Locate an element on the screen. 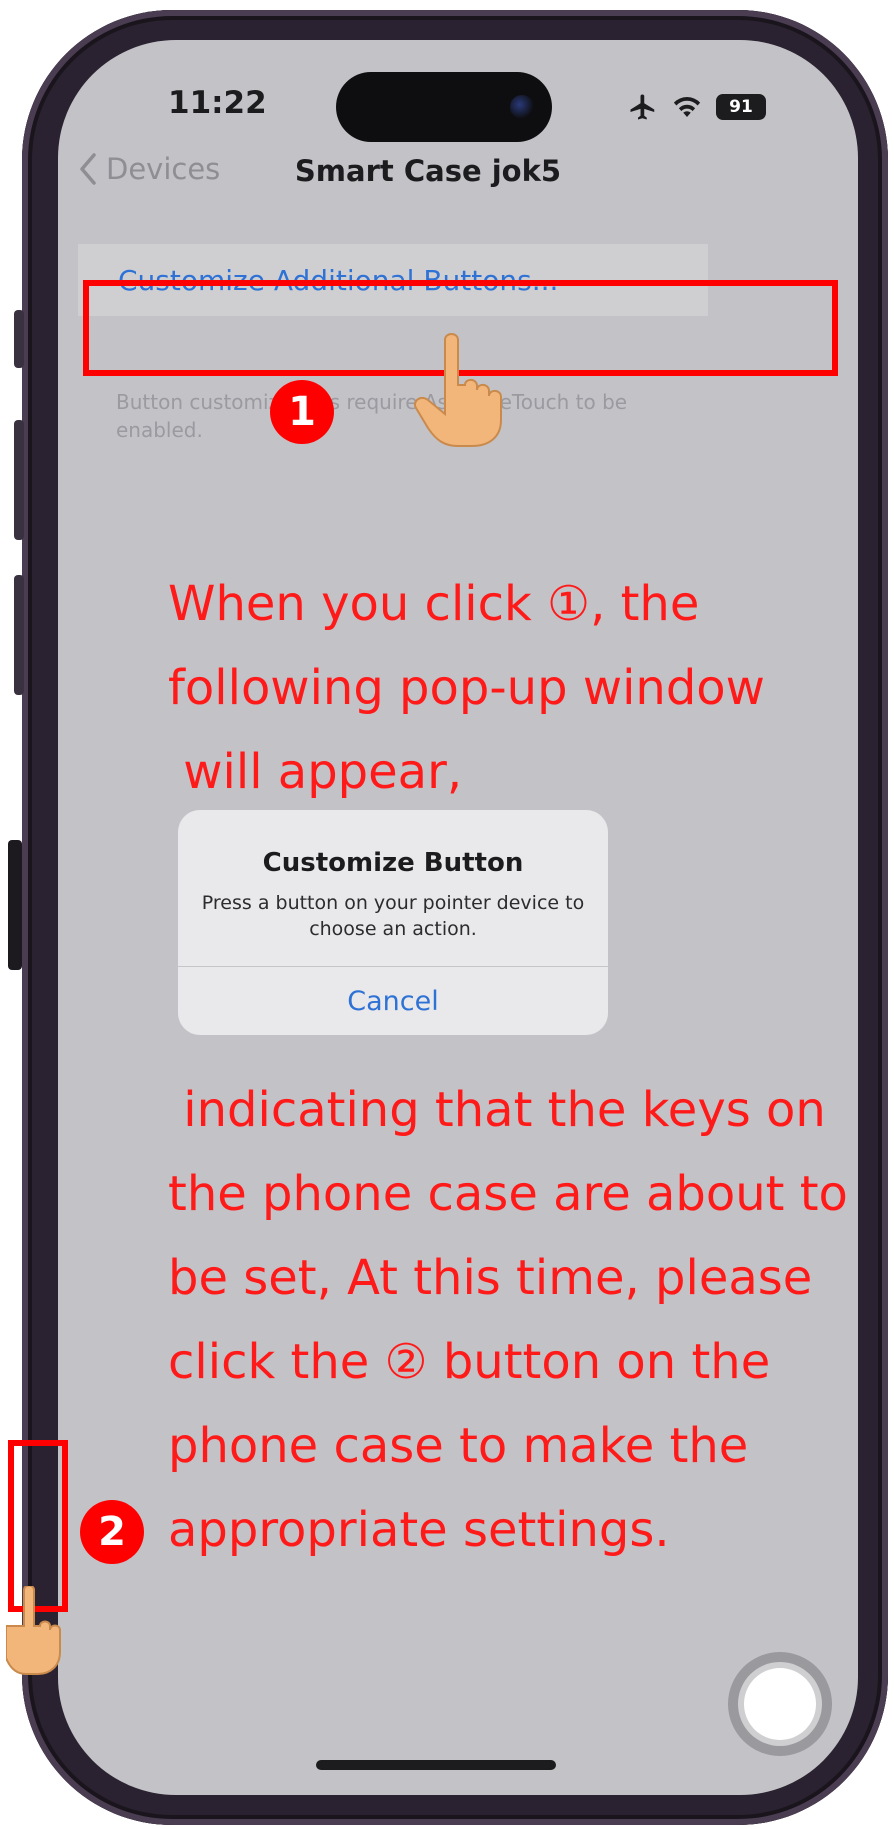 The height and width of the screenshot is (1829, 894). airplane-icon is located at coordinates (642, 107).